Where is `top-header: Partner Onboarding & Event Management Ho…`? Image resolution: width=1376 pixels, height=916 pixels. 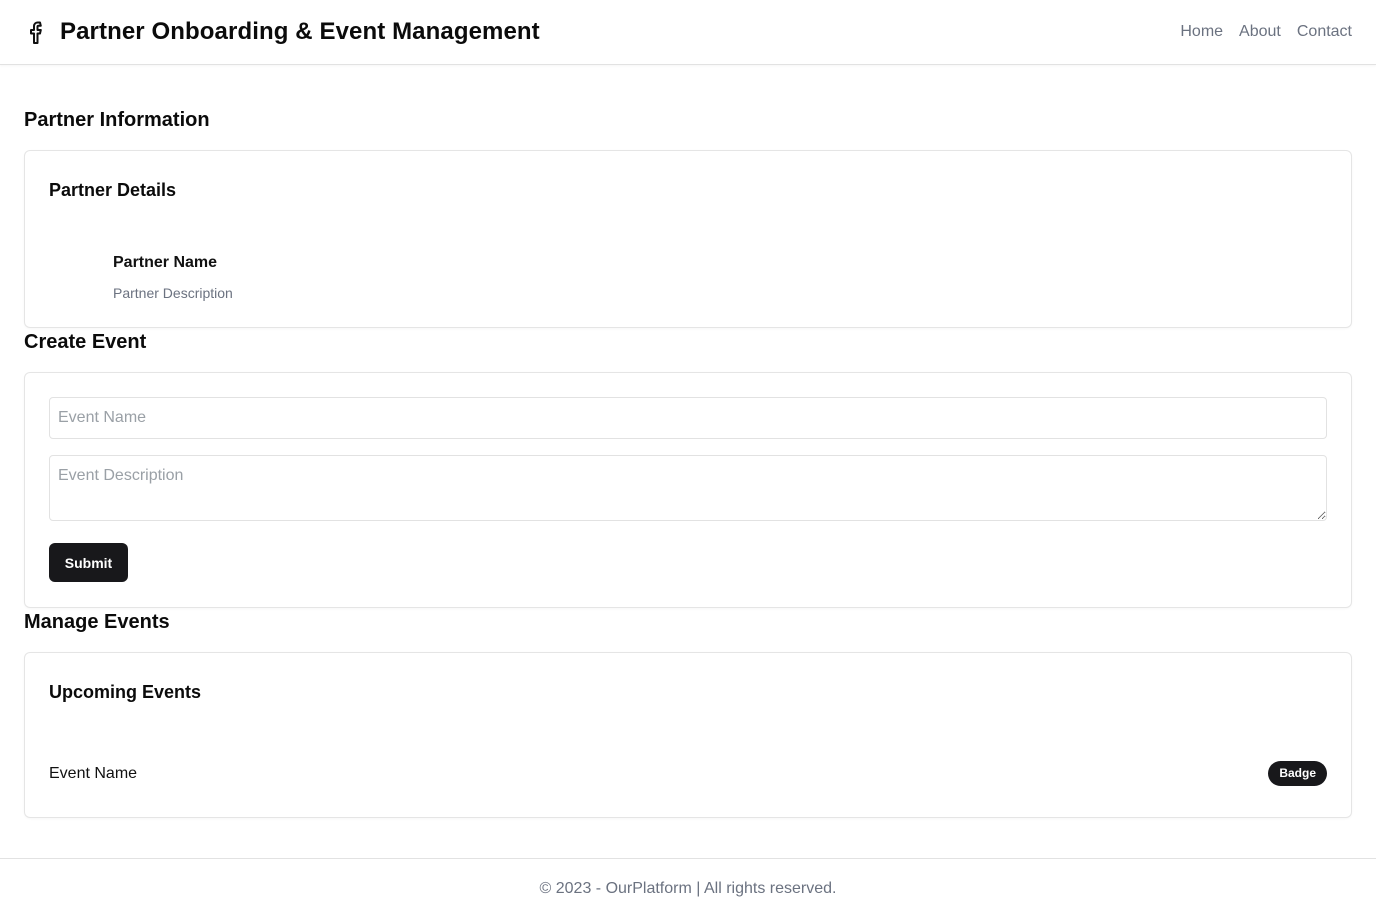
top-header: Partner Onboarding & Event Management Ho… is located at coordinates (688, 32).